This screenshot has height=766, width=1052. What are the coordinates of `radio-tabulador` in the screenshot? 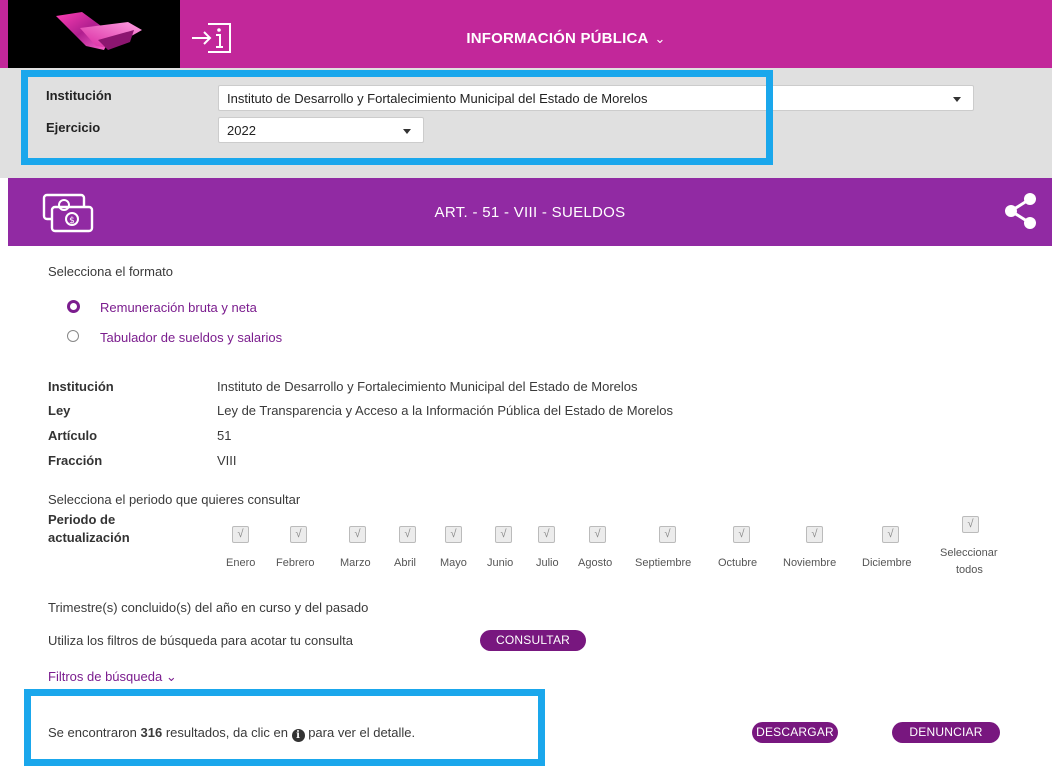 It's located at (73, 336).